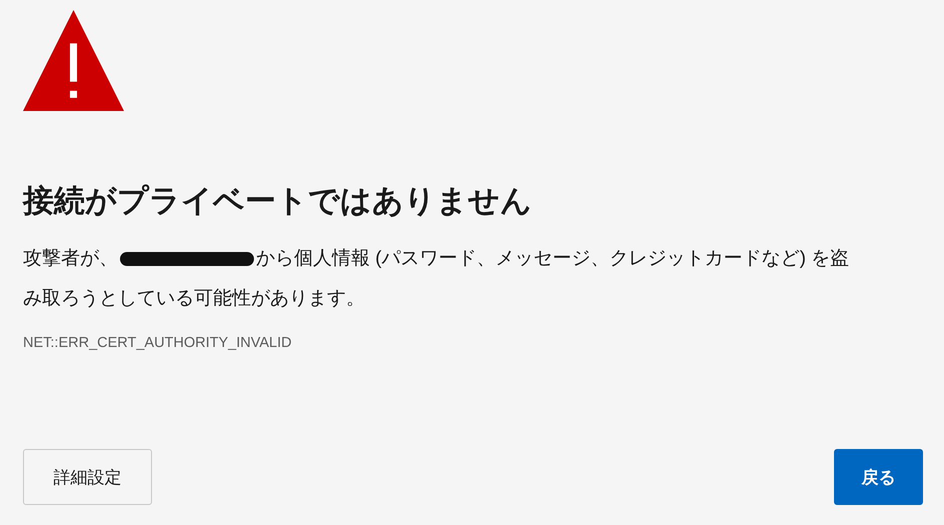  Describe the element at coordinates (278, 201) in the screenshot. I see `page-heading: 接続がプライベートではありません` at that location.